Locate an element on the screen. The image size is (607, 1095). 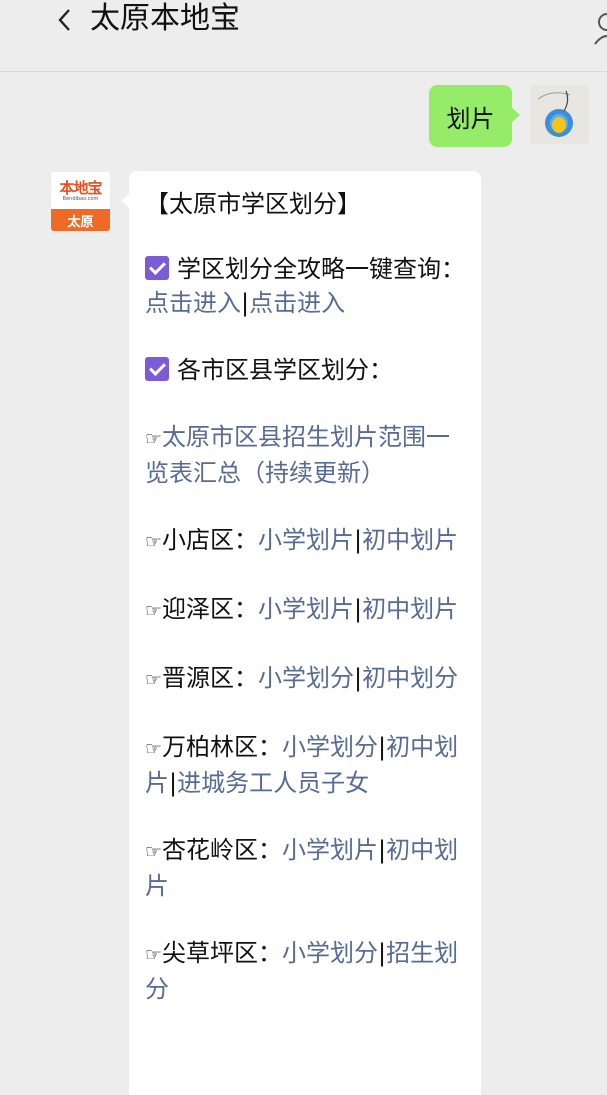
guide-link-2: 点击进入 is located at coordinates (297, 303).